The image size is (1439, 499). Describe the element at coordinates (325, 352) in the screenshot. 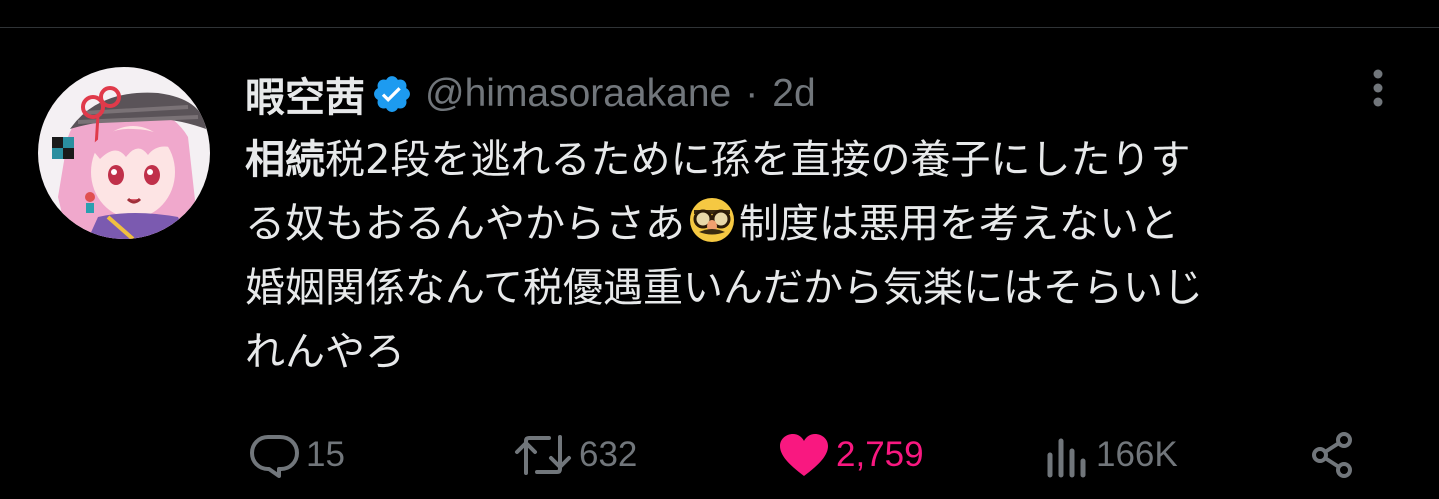

I see `tweet-text-line-4: れんやろ` at that location.